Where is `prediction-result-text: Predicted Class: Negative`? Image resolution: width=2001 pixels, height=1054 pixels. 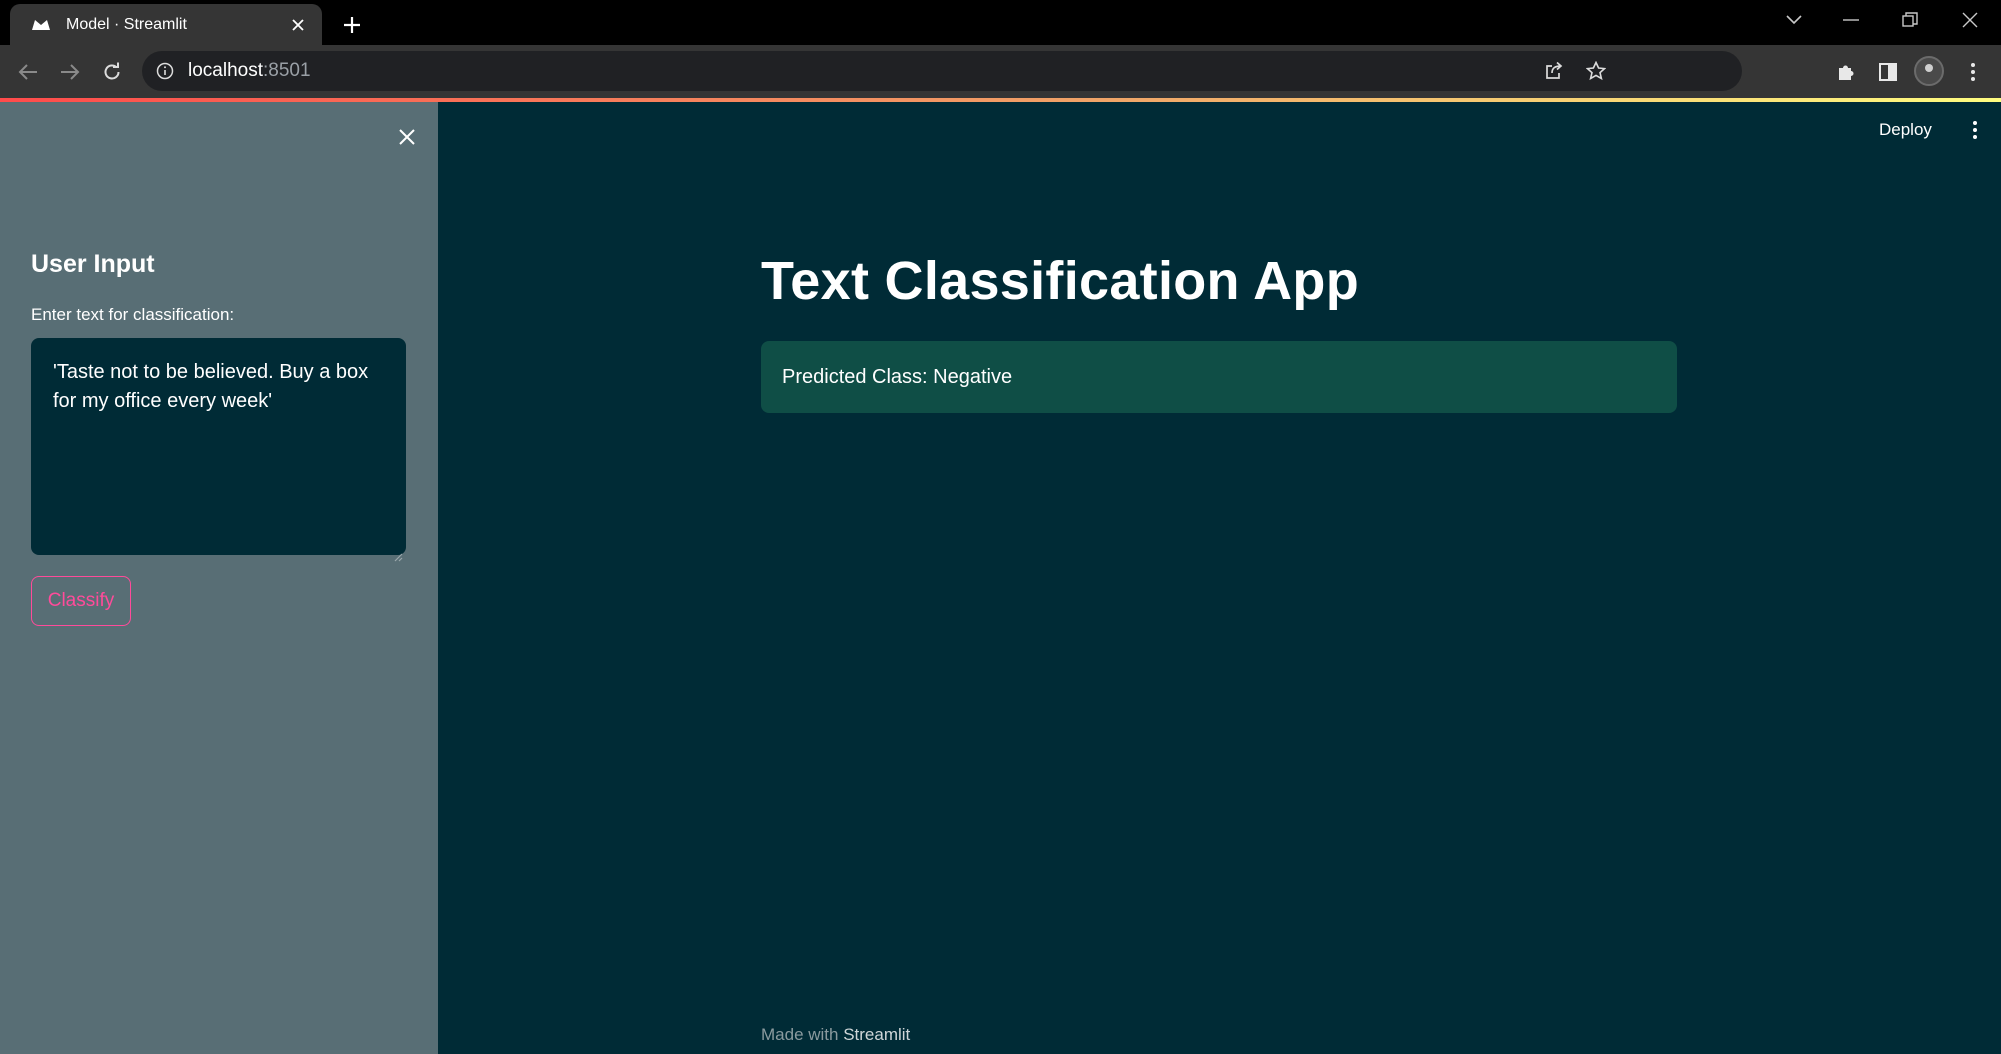
prediction-result-text: Predicted Class: Negative is located at coordinates (897, 376).